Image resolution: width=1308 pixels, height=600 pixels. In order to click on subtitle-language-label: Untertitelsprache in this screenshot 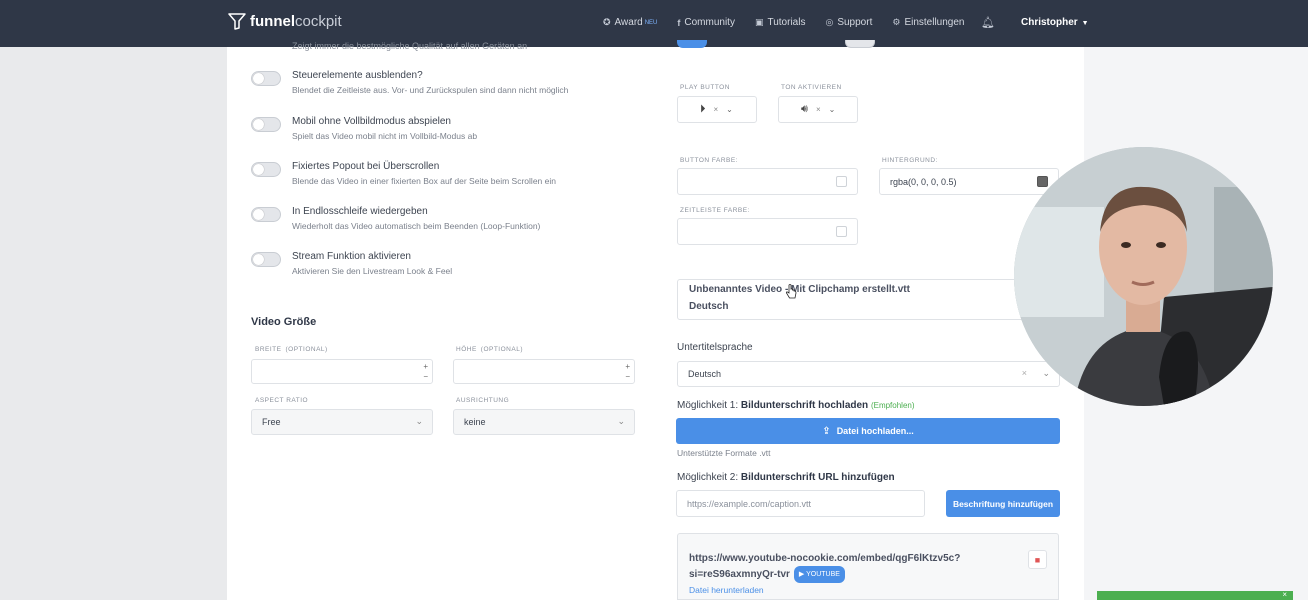, I will do `click(715, 347)`.